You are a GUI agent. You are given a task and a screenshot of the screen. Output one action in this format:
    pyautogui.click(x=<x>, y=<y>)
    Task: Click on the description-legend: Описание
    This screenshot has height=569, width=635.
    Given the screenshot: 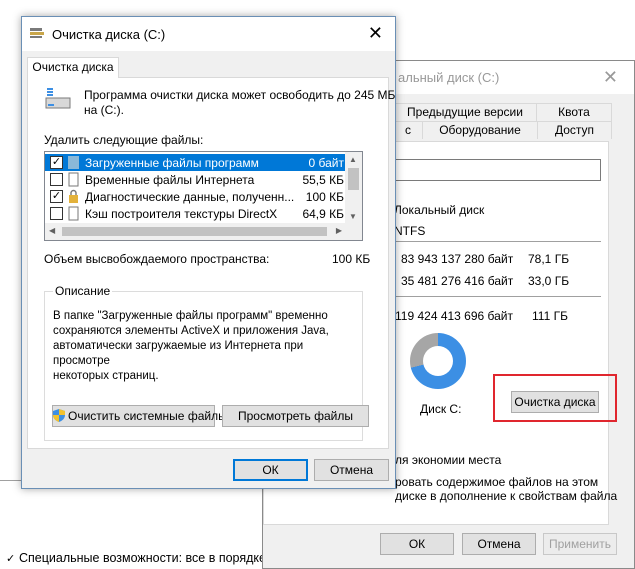 What is the action you would take?
    pyautogui.click(x=83, y=291)
    